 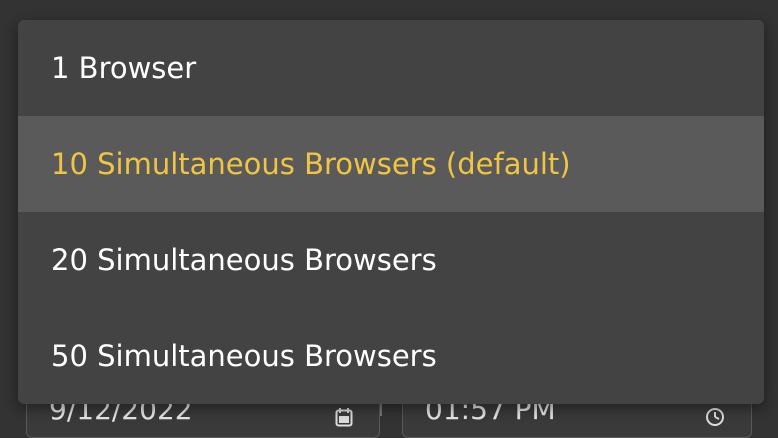 What do you see at coordinates (344, 414) in the screenshot?
I see `calendar-icon` at bounding box center [344, 414].